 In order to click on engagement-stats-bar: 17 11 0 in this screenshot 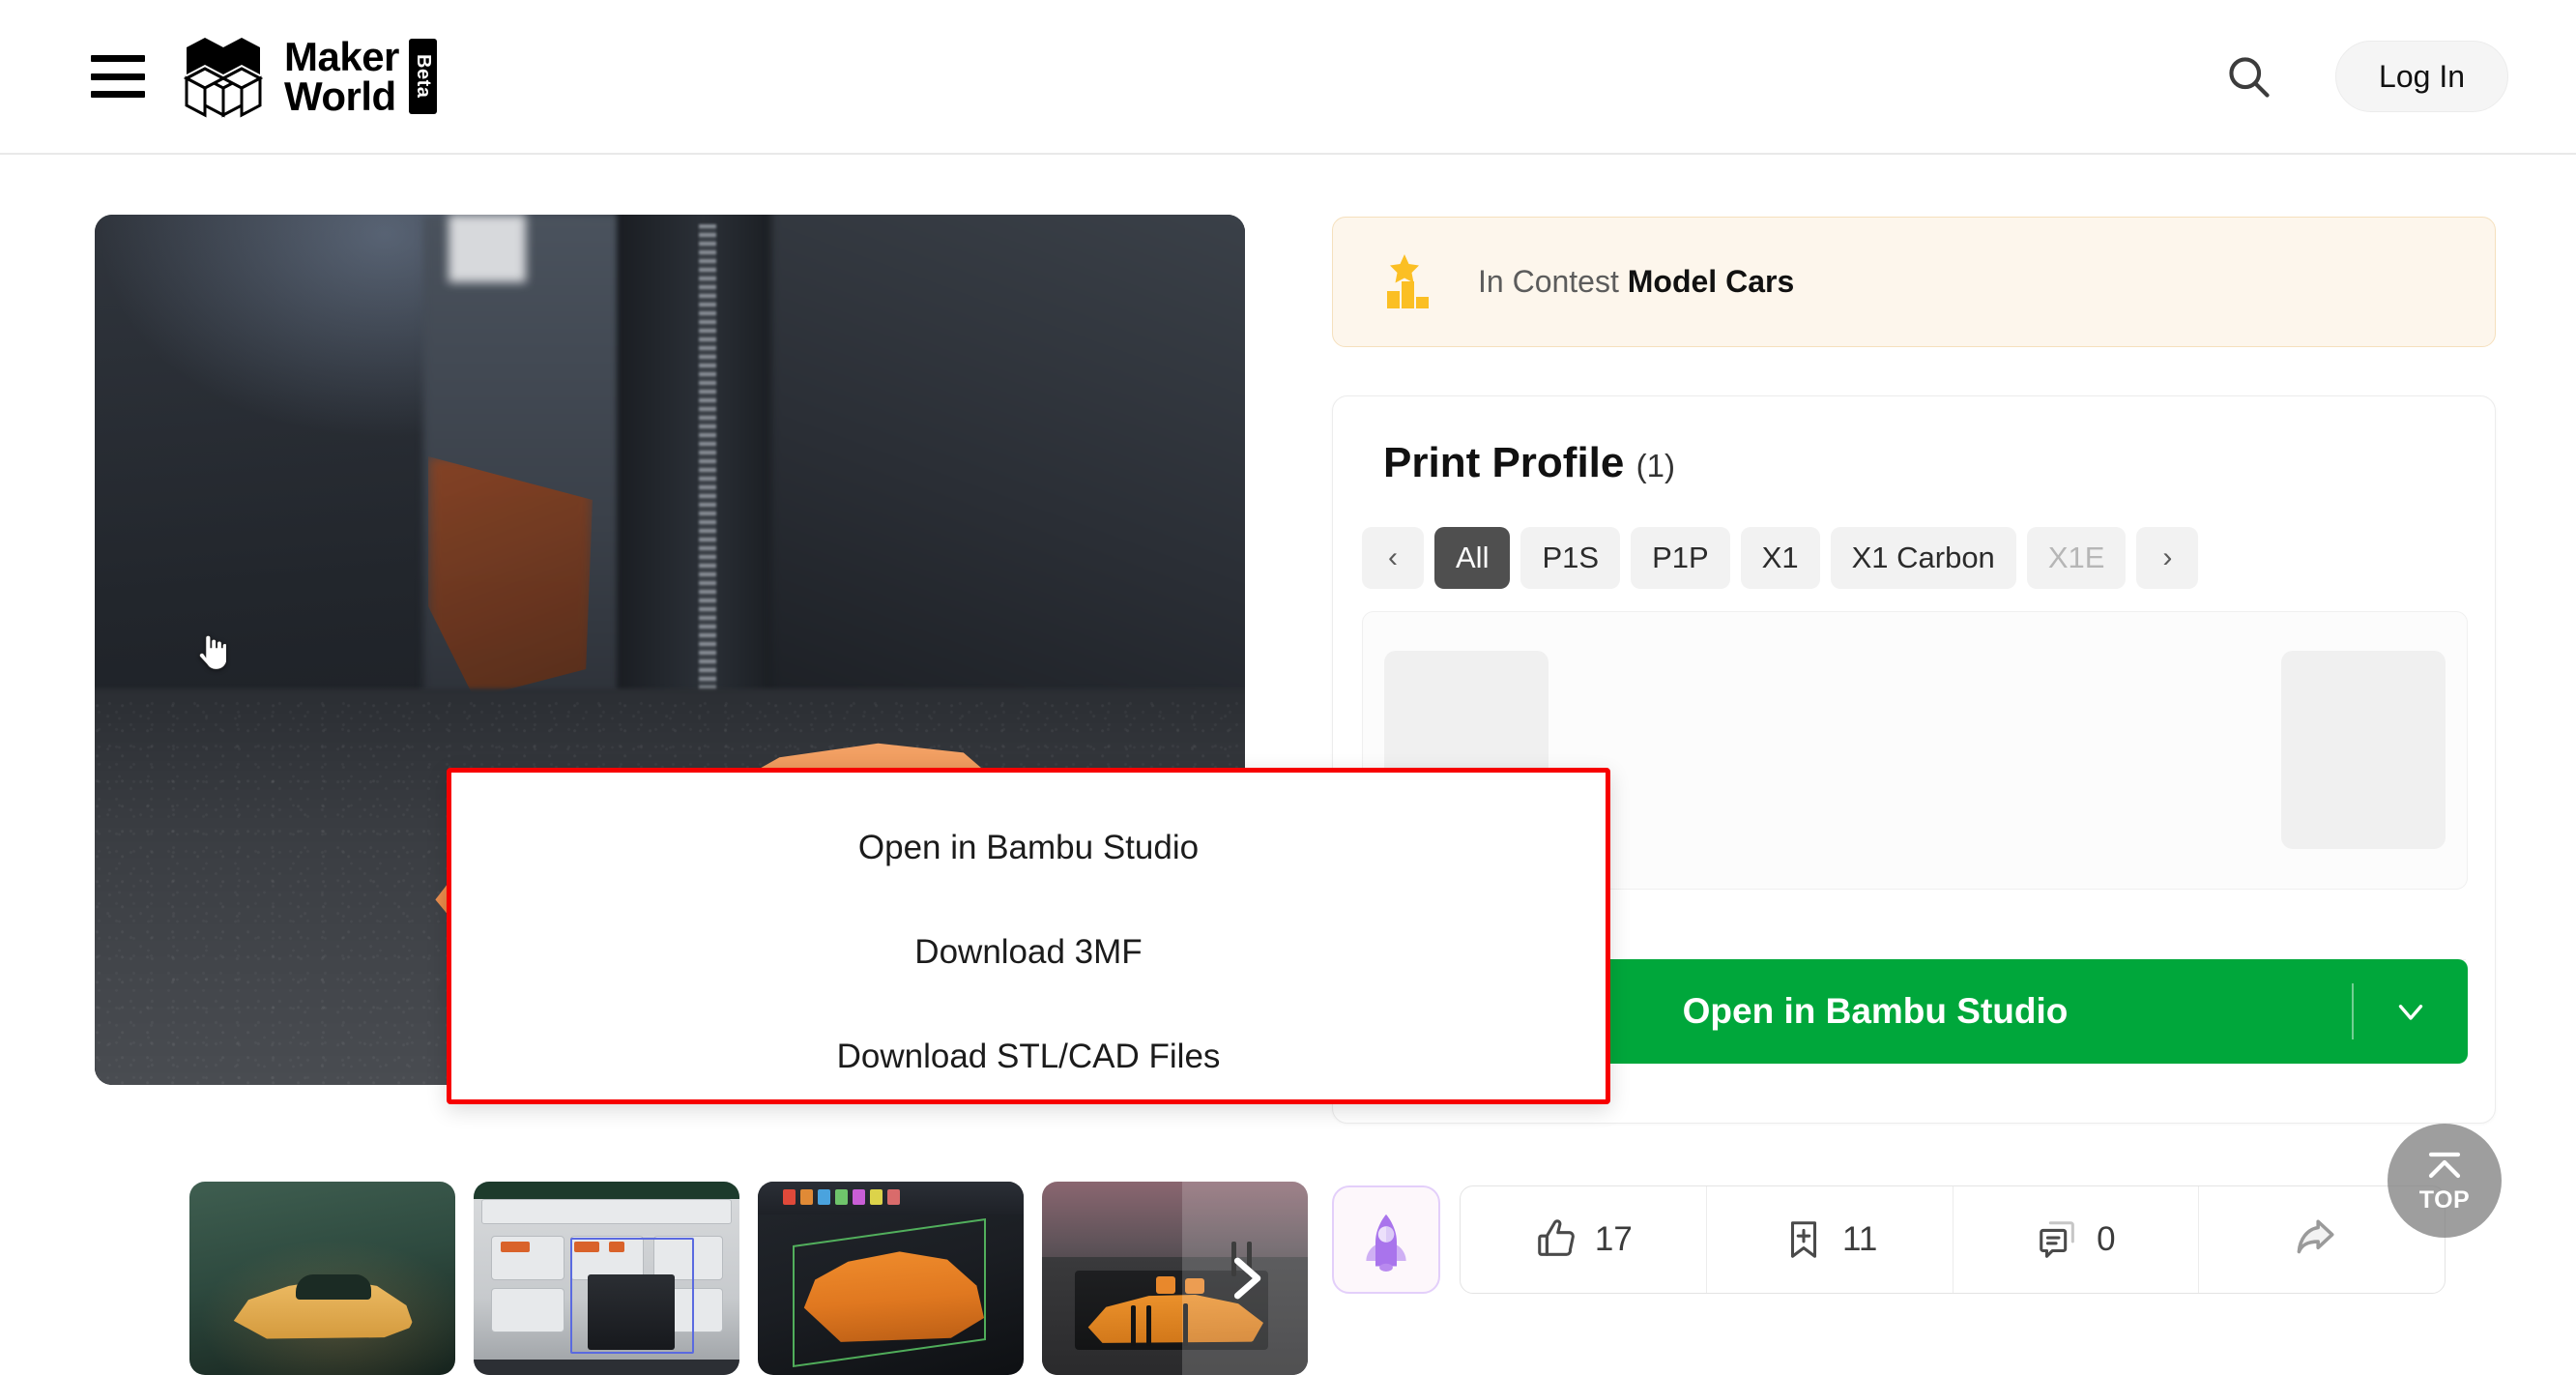, I will do `click(1889, 1239)`.